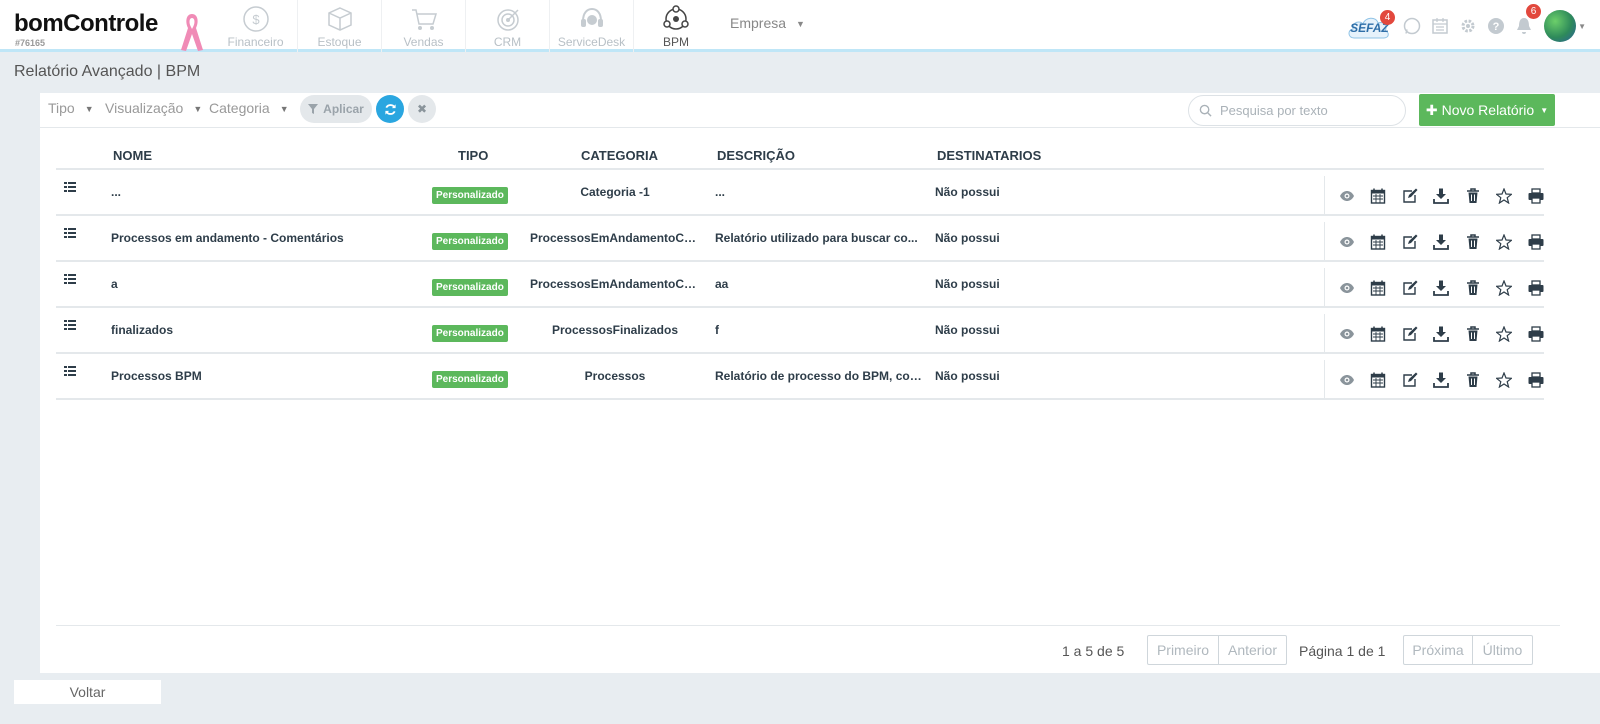  Describe the element at coordinates (507, 42) in the screenshot. I see `nav-label: CRM` at that location.